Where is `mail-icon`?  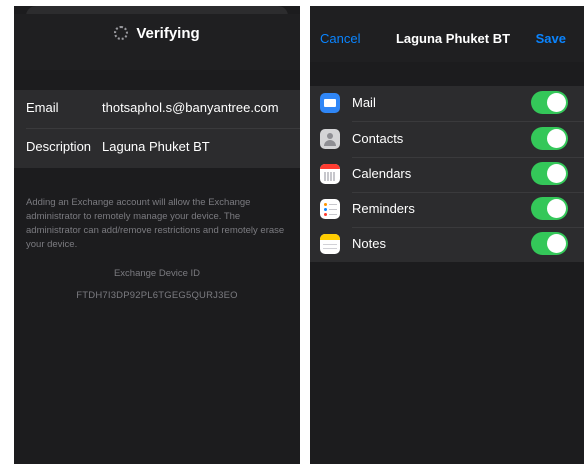
mail-icon is located at coordinates (330, 103).